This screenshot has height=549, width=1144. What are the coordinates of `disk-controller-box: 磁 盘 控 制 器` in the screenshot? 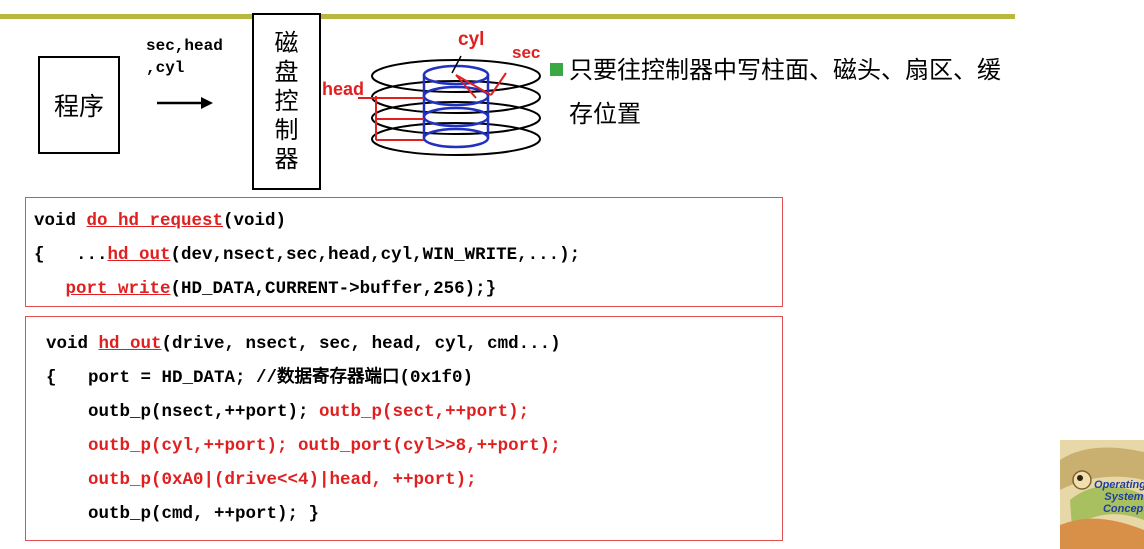 It's located at (286, 101).